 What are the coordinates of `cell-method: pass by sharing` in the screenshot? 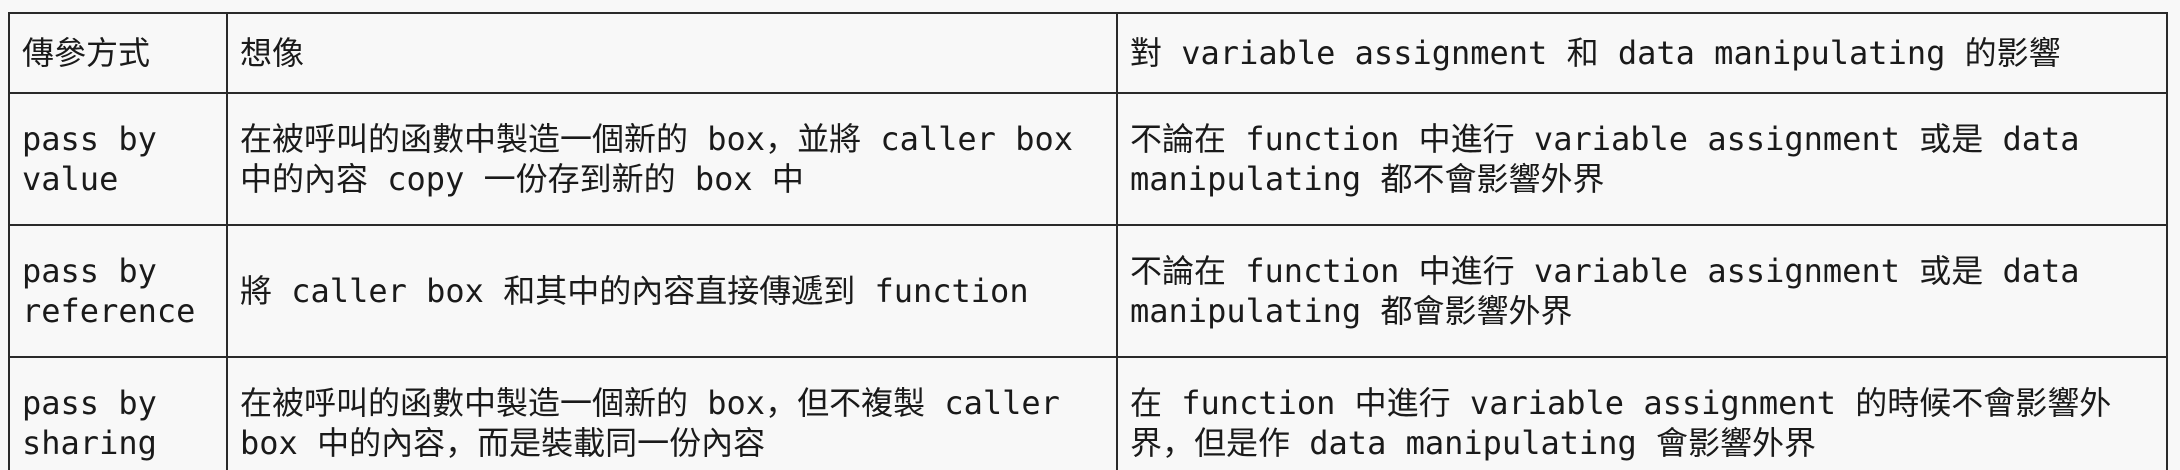 It's located at (118, 413).